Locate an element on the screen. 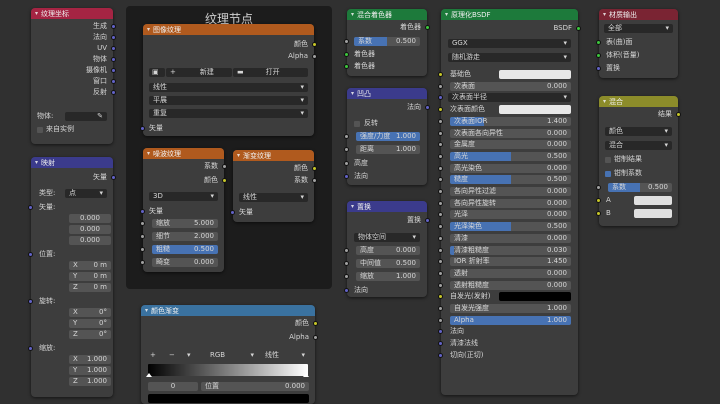 Image resolution: width=720 pixels, height=404 pixels. mix-fac-slider: 系数 0.500 is located at coordinates (640, 187).